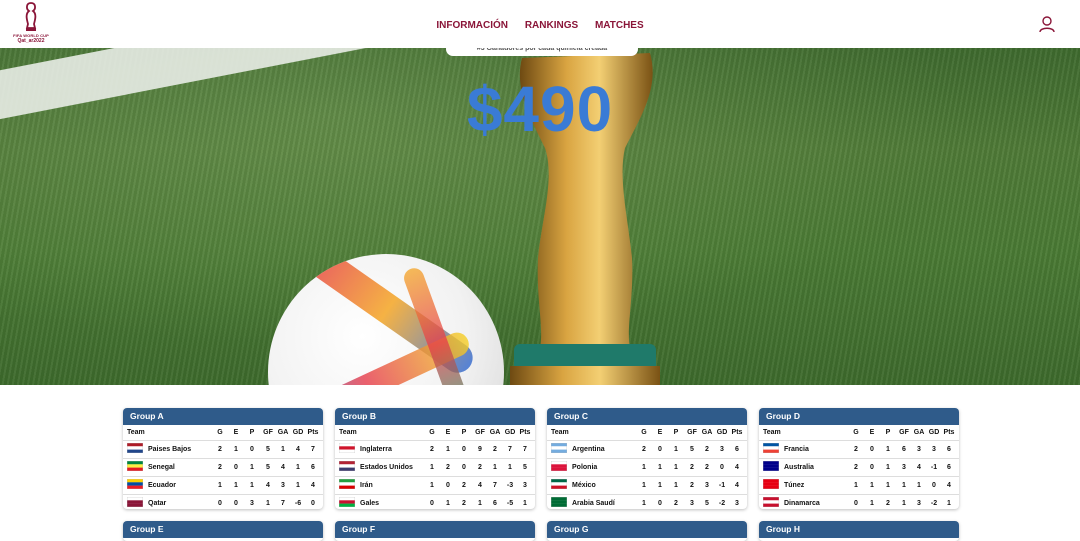  I want to click on table-row: Arabia Saudí 1 0 2 3 5 -2 3, so click(647, 501).